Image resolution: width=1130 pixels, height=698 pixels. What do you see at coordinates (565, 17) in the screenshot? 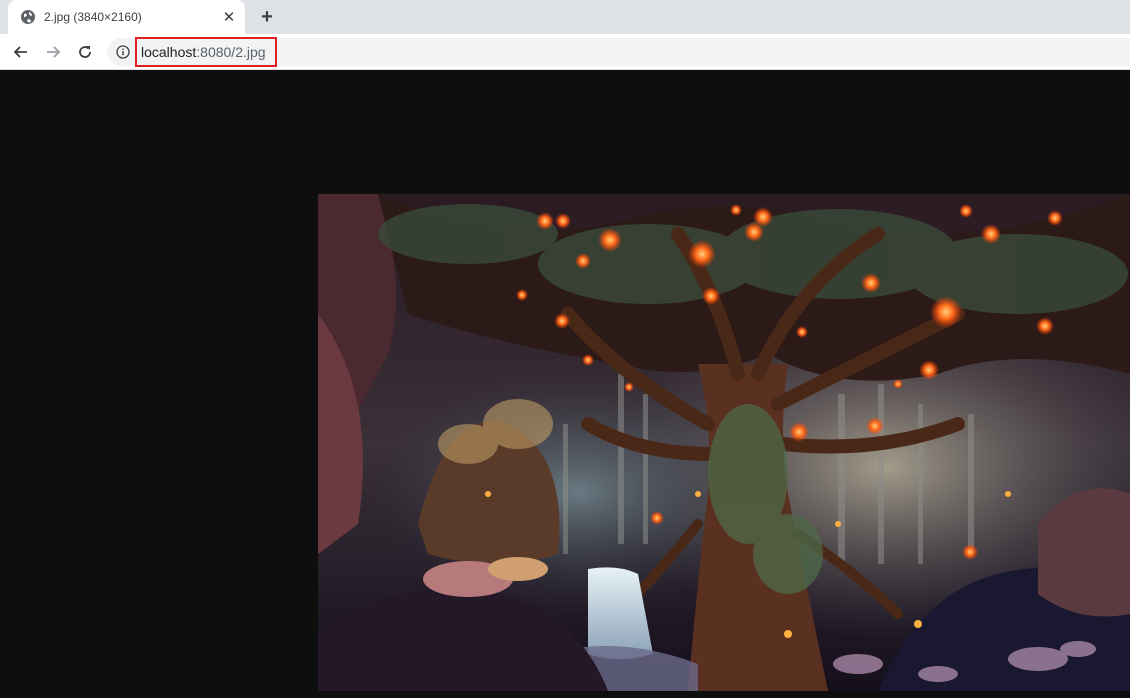
I see `tab-strip: 2.jpg (3840×2160) ✕ +` at bounding box center [565, 17].